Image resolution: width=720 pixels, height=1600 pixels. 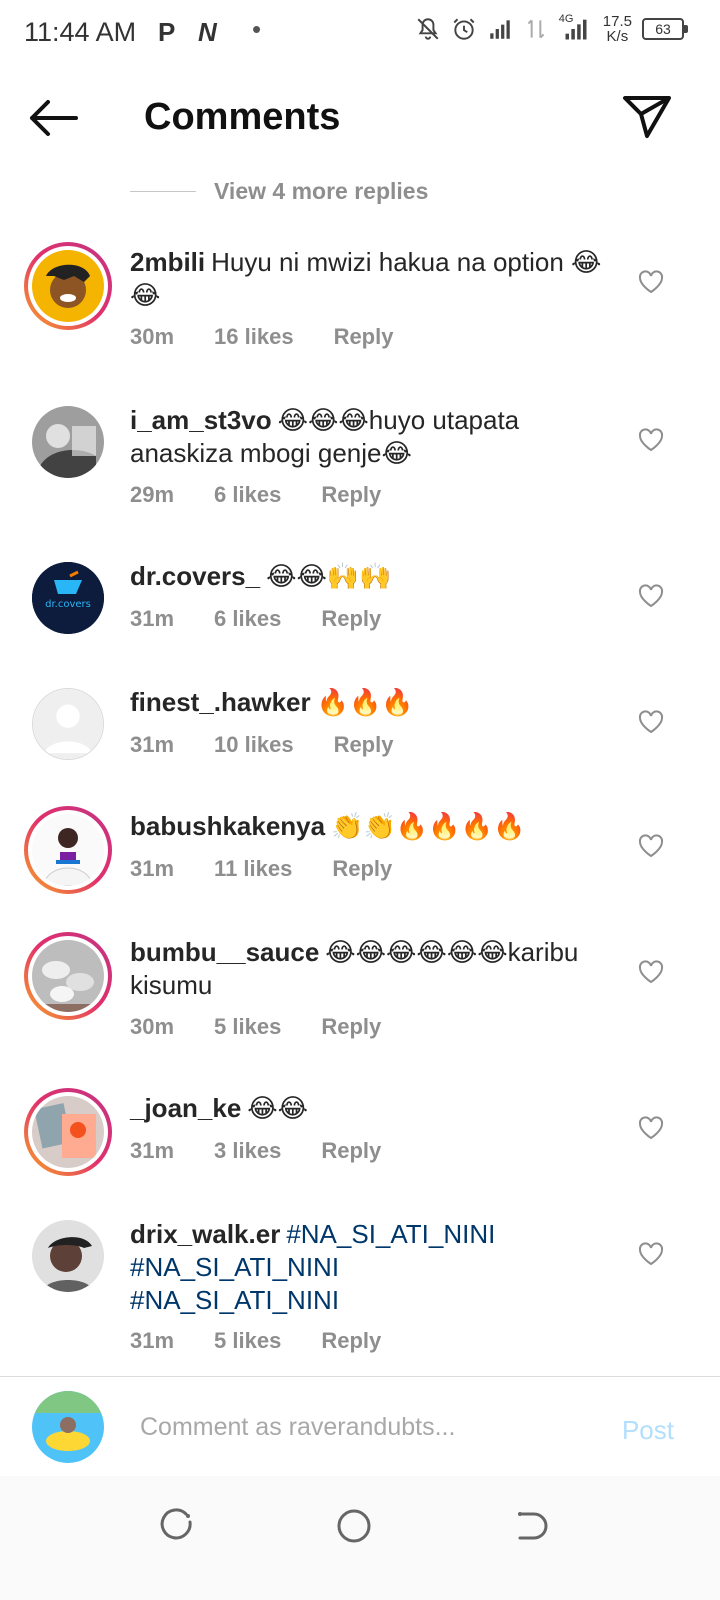 What do you see at coordinates (428, 29) in the screenshot?
I see `mute-bell-icon` at bounding box center [428, 29].